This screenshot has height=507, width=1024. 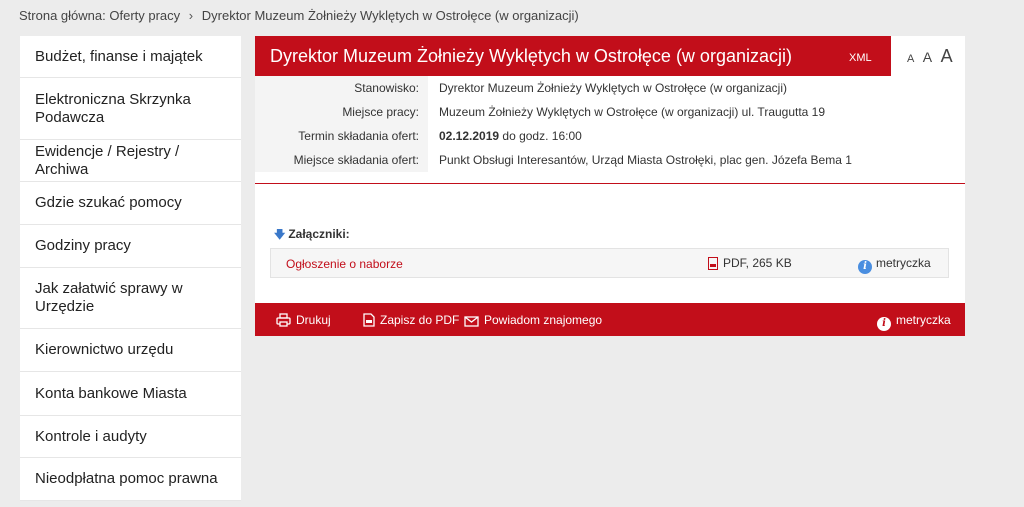 What do you see at coordinates (420, 320) in the screenshot?
I see `save-pdf-label: Zapisz do PDF` at bounding box center [420, 320].